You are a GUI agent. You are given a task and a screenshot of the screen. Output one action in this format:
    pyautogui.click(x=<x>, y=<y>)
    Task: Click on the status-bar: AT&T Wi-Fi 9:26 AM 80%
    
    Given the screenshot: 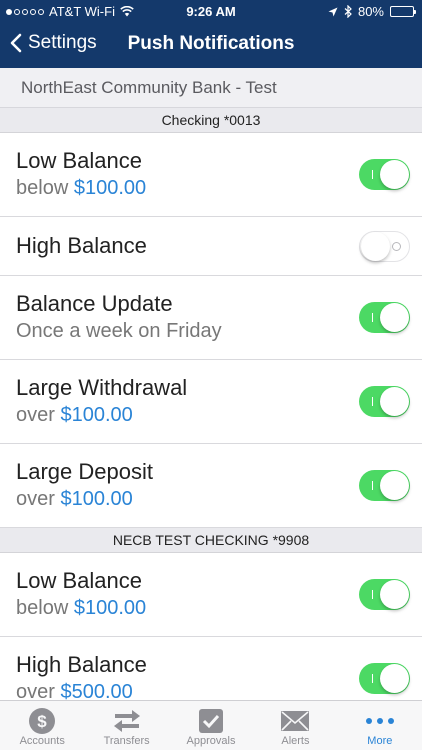 What is the action you would take?
    pyautogui.click(x=211, y=12)
    